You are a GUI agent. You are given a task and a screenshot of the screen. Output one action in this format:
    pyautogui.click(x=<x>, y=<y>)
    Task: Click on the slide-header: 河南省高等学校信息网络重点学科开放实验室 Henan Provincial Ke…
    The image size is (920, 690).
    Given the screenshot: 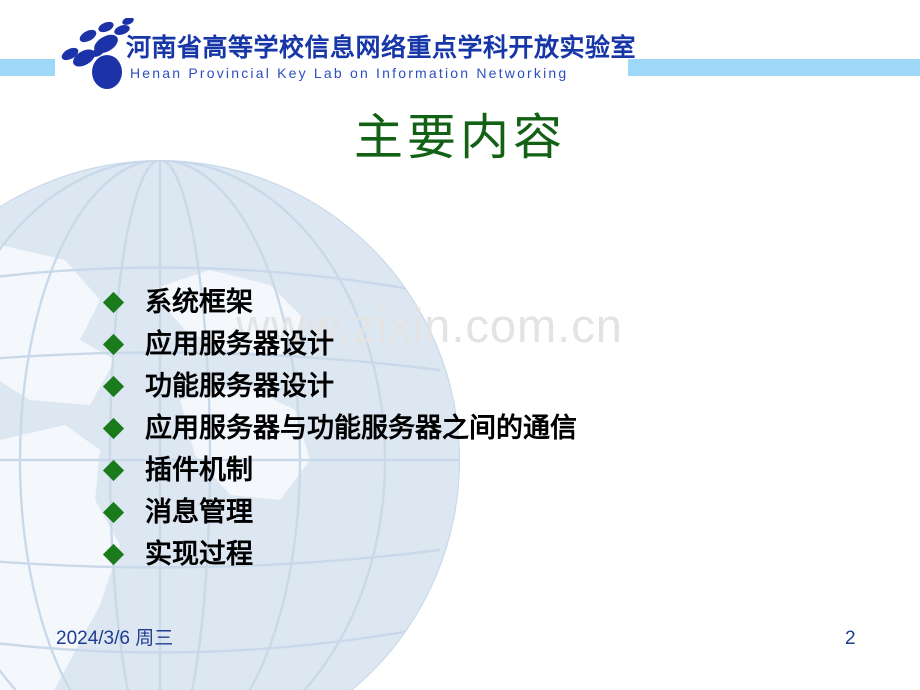 What is the action you would take?
    pyautogui.click(x=460, y=50)
    